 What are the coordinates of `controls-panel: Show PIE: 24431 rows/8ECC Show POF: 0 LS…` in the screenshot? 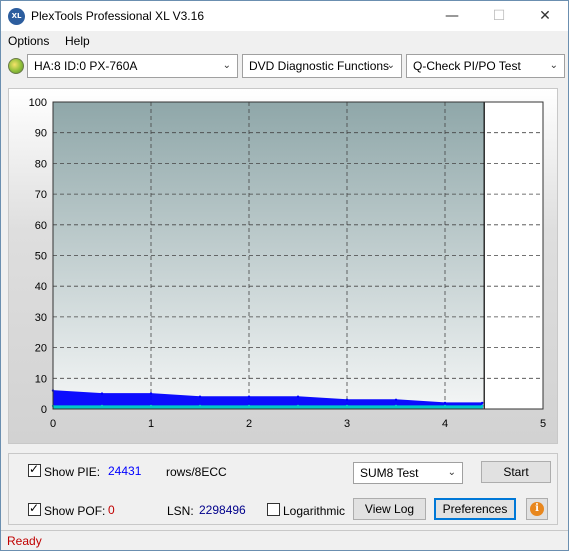 It's located at (283, 489).